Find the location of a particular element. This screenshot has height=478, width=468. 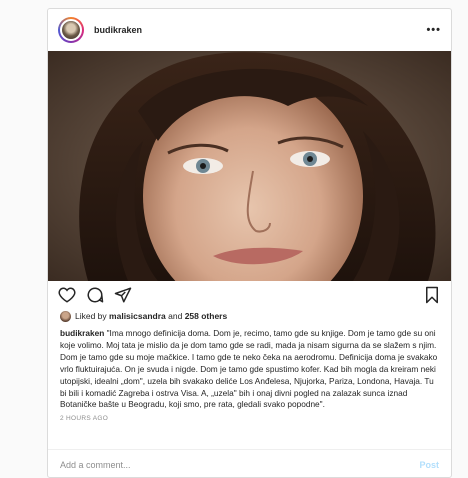

liked-by-others: 258 others is located at coordinates (206, 316).